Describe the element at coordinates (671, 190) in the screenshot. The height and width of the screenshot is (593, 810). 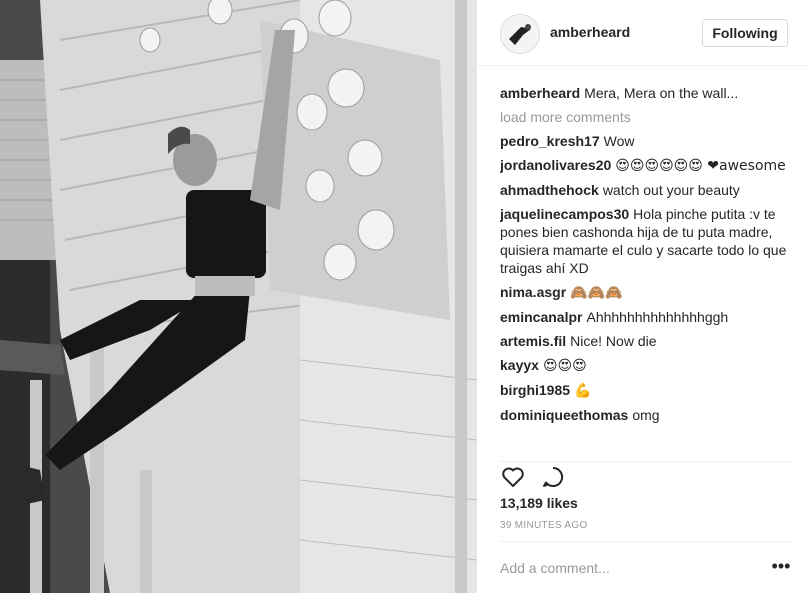
I see `comment-text: watch out your beauty` at that location.